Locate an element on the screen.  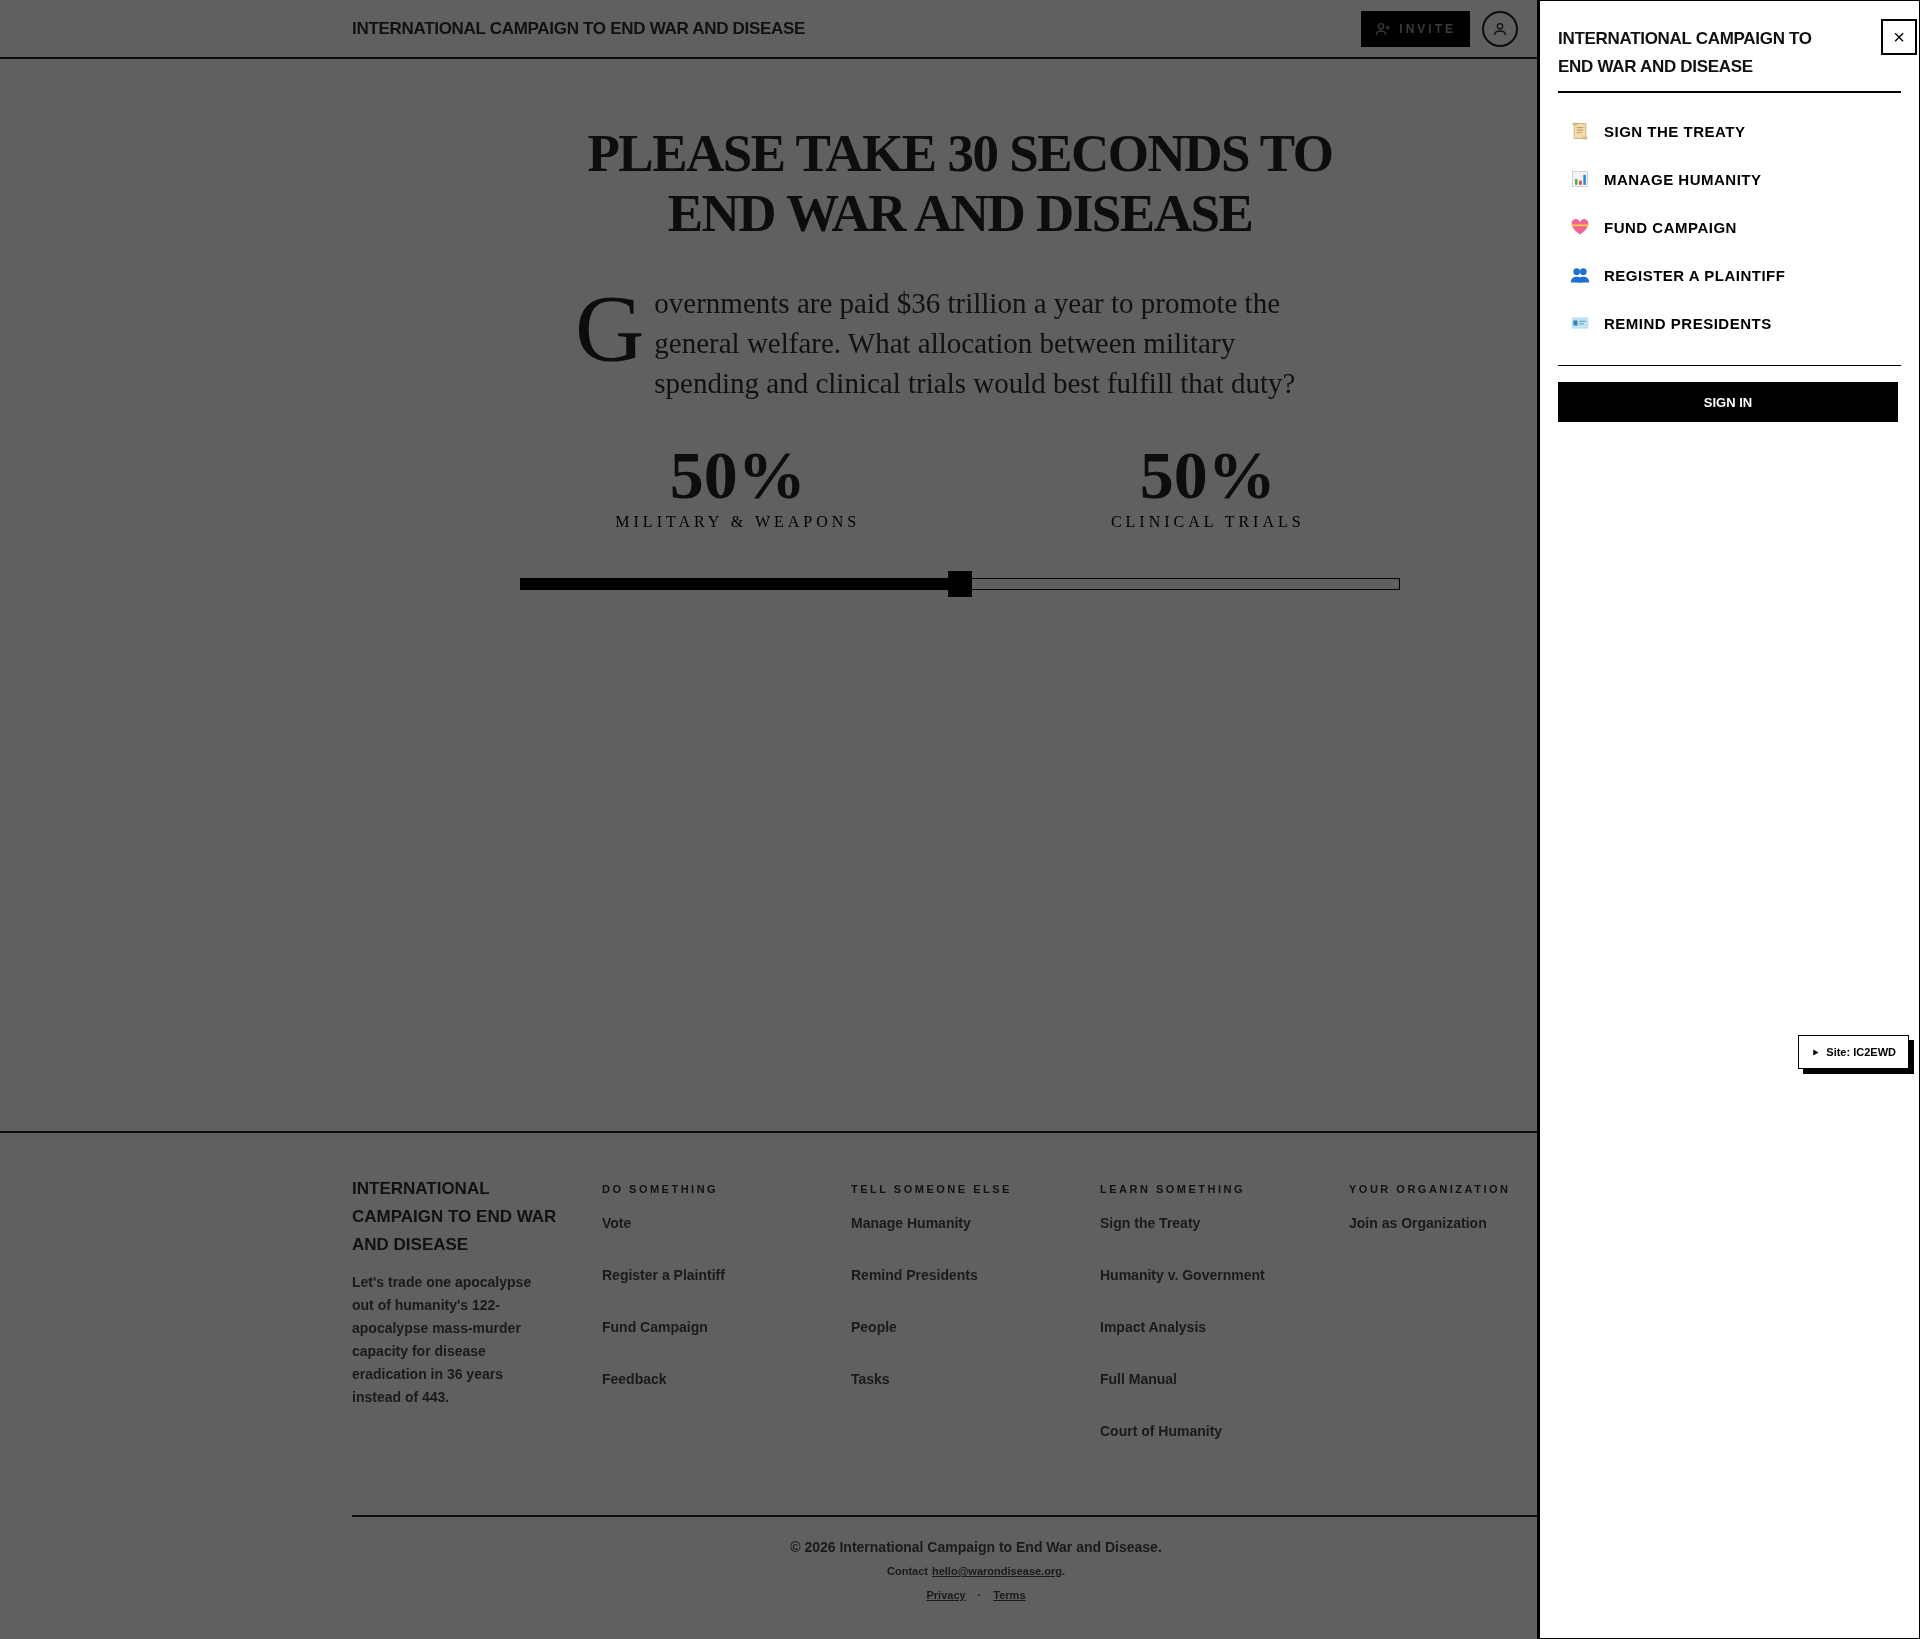
footer-link: Court of Humanity is located at coordinates (1224, 1449).